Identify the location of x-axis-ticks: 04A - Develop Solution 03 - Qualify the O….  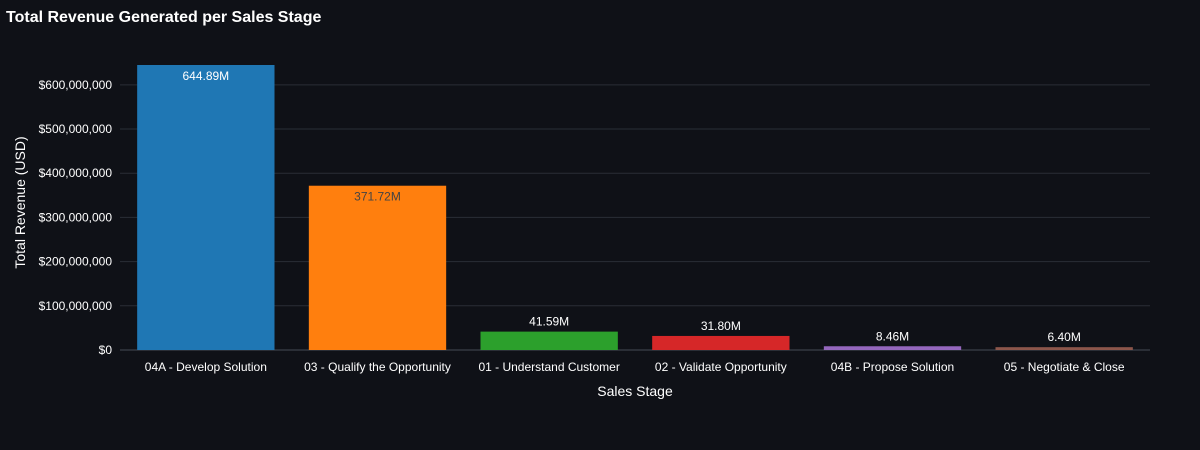
(635, 367).